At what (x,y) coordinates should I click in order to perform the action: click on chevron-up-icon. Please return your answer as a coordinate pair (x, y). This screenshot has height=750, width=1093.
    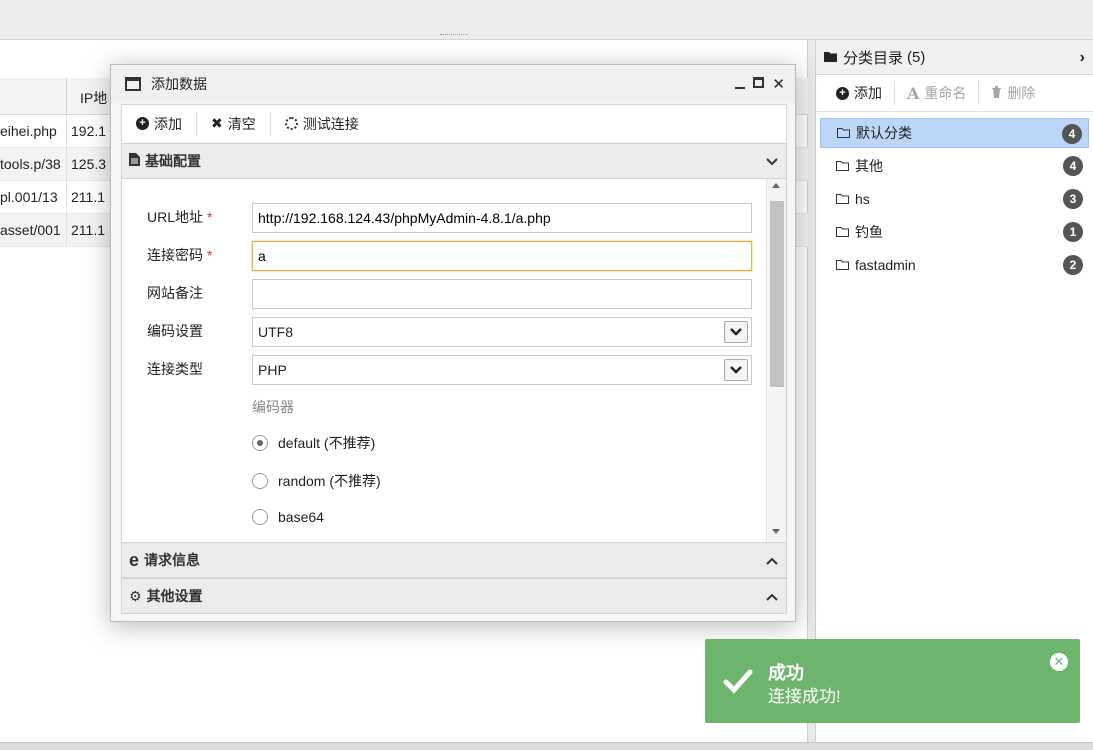
    Looking at the image, I should click on (772, 560).